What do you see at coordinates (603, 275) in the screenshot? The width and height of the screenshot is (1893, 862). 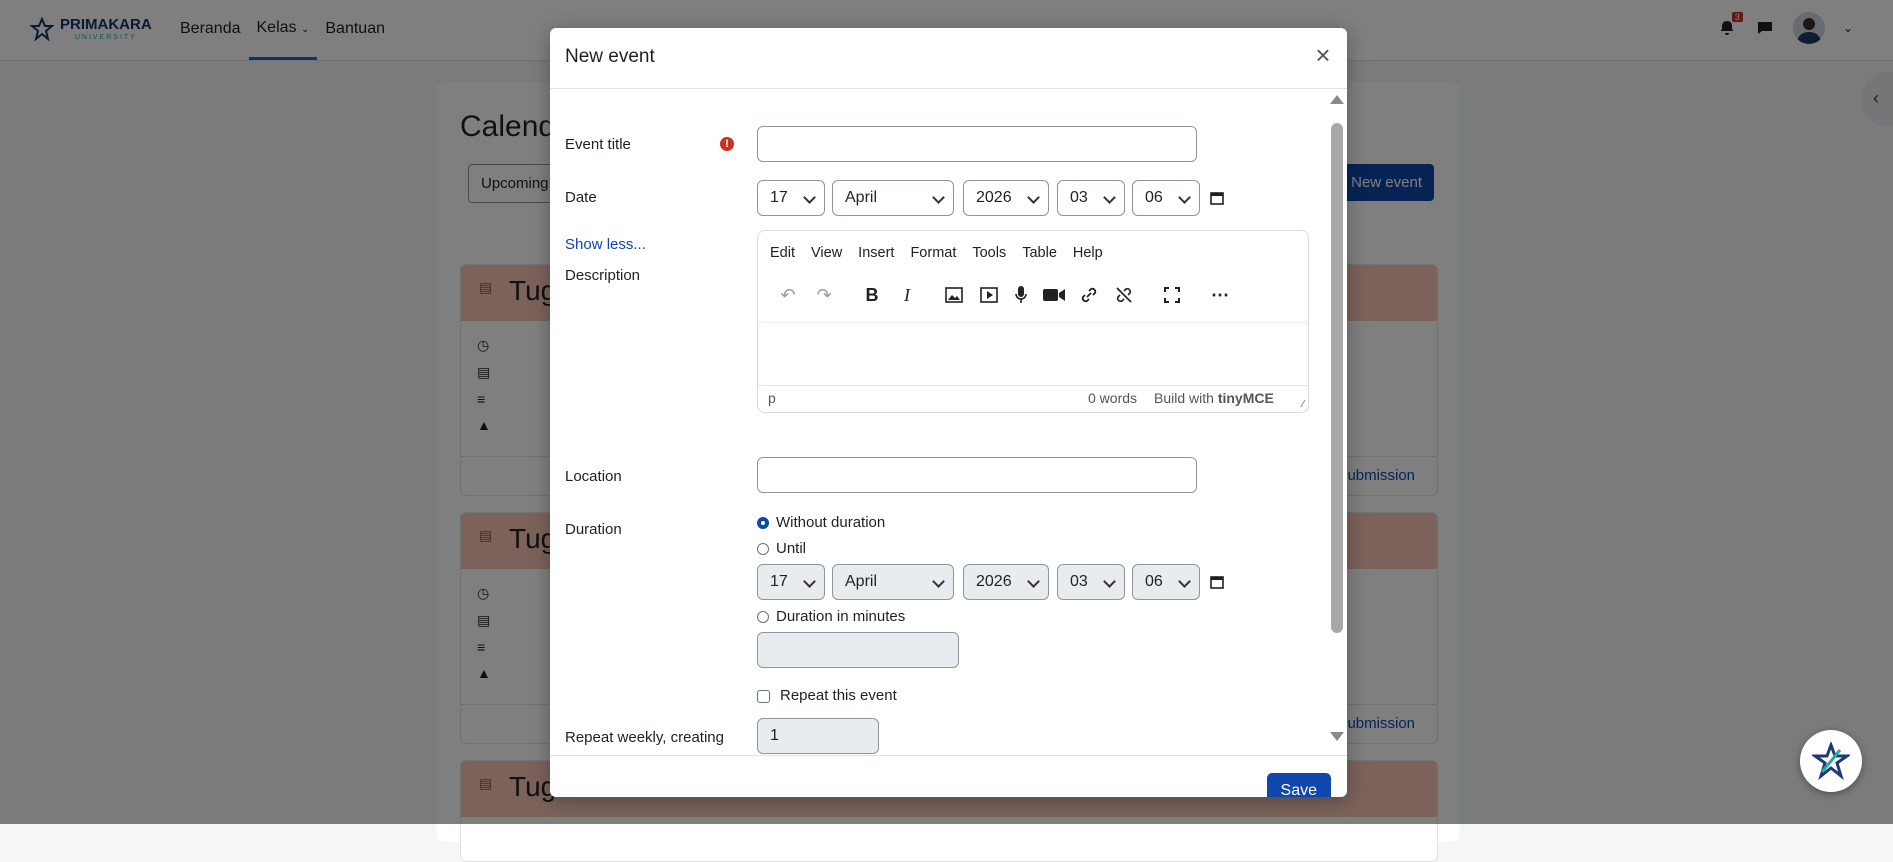 I see `description-label: Description` at bounding box center [603, 275].